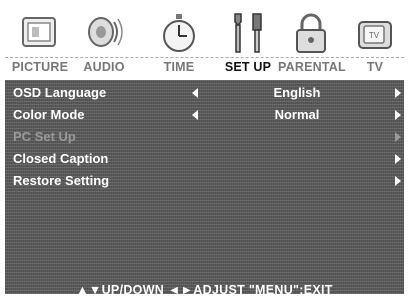 This screenshot has height=297, width=410. I want to click on tab-setup: SET UP, so click(248, 41).